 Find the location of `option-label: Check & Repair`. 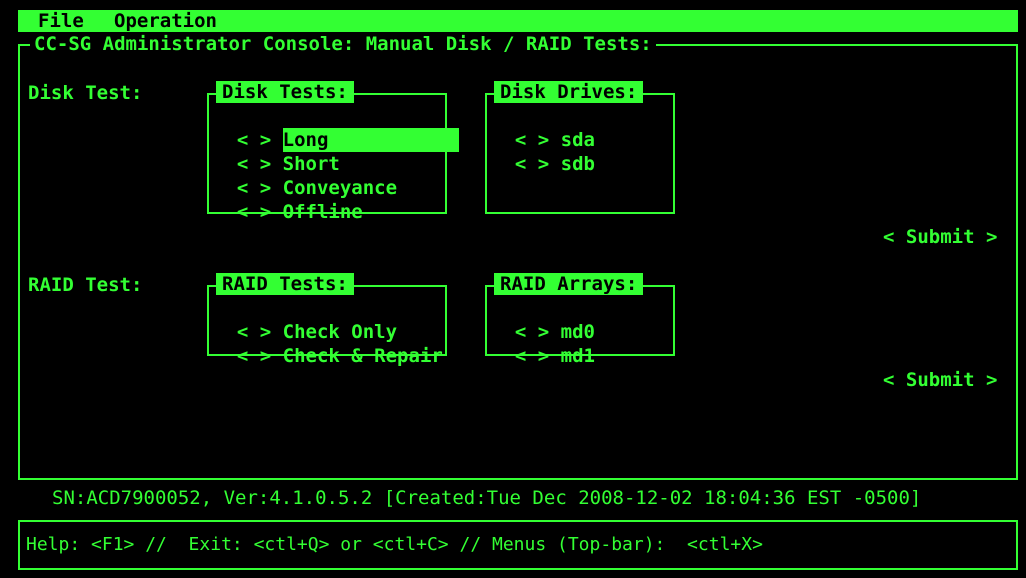

option-label: Check & Repair is located at coordinates (362, 356).